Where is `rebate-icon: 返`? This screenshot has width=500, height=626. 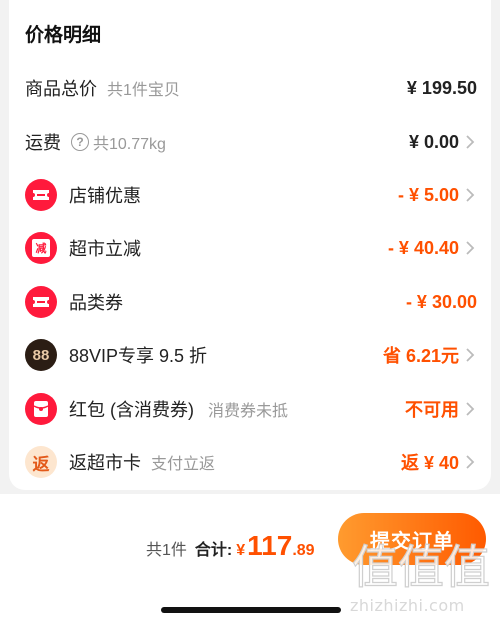 rebate-icon: 返 is located at coordinates (41, 462).